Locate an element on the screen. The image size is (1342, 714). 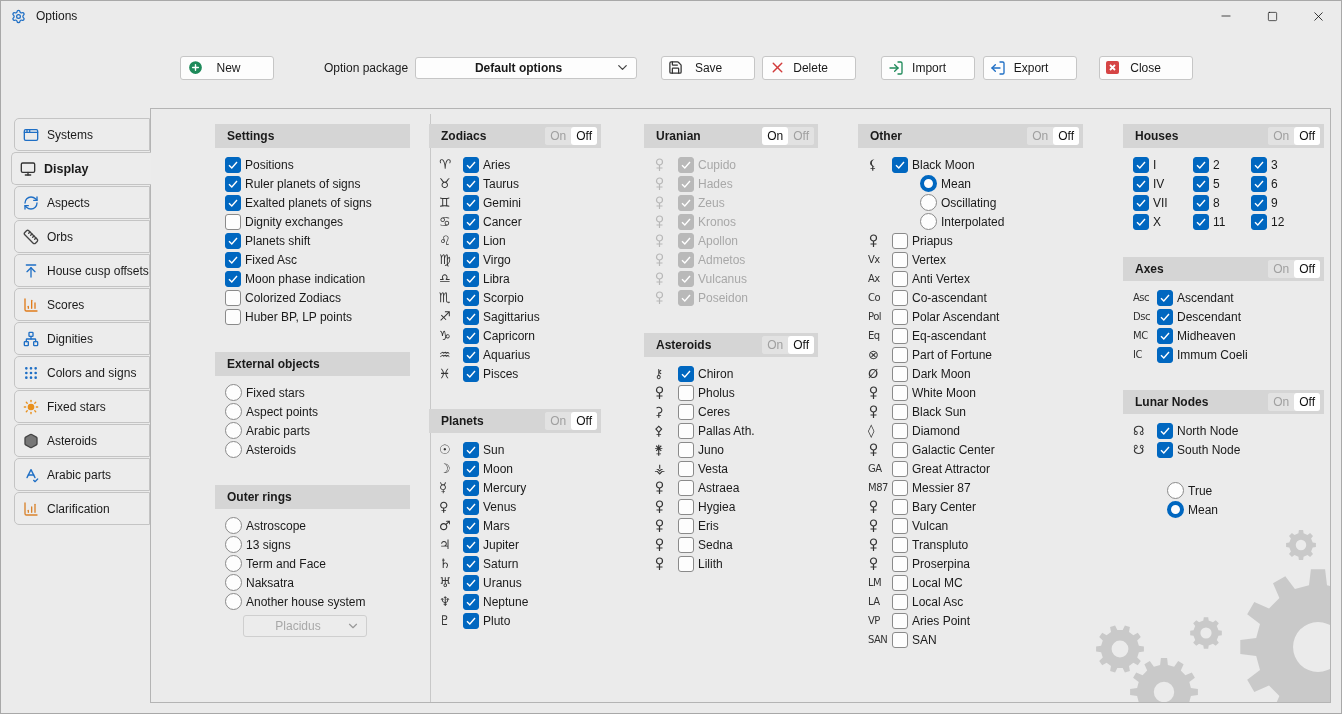
toolbar-button: Export is located at coordinates (1030, 67).